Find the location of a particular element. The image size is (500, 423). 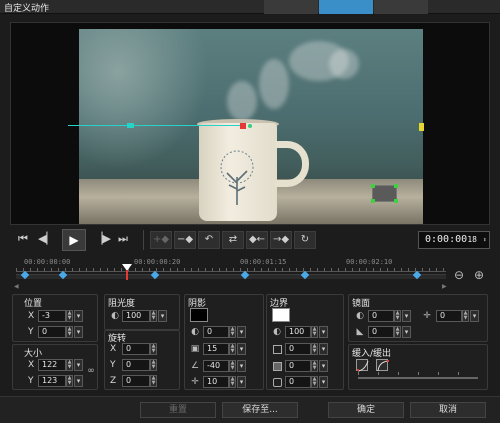

mirror-opacity-spin-icon: ▲ ▼ is located at coordinates (397, 316).